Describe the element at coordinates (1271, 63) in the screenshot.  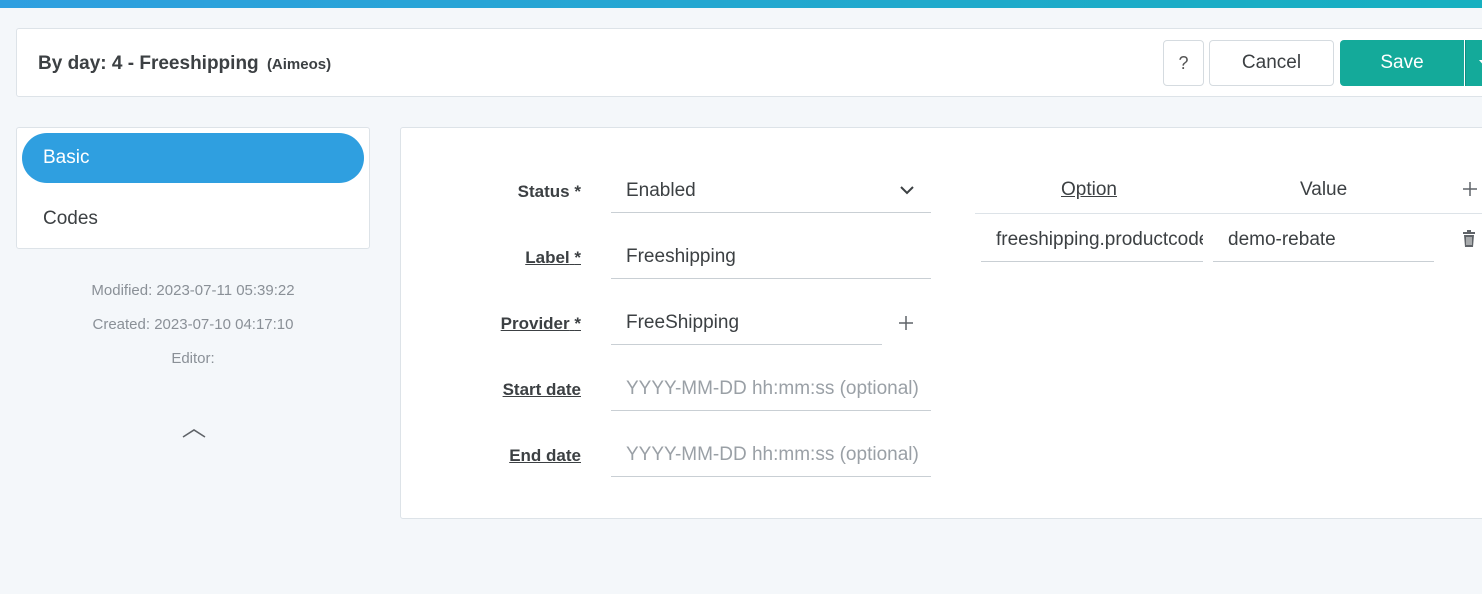
I see `cancel-button: Cancel` at that location.